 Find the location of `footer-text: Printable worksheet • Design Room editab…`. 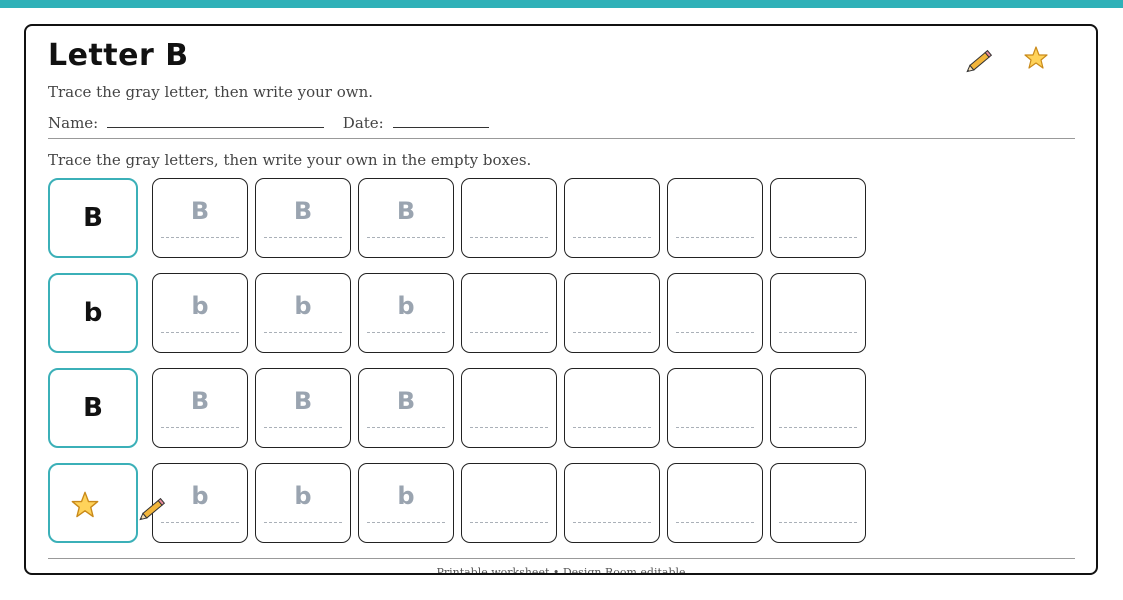

footer-text: Printable worksheet • Design Room editab… is located at coordinates (561, 570).